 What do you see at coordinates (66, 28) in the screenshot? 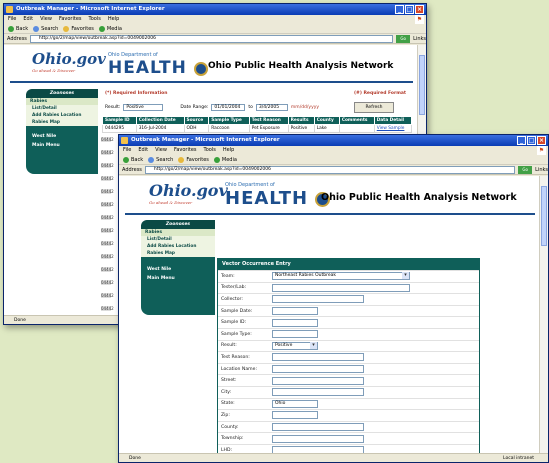
I see `favorites-star-icon` at bounding box center [66, 28].